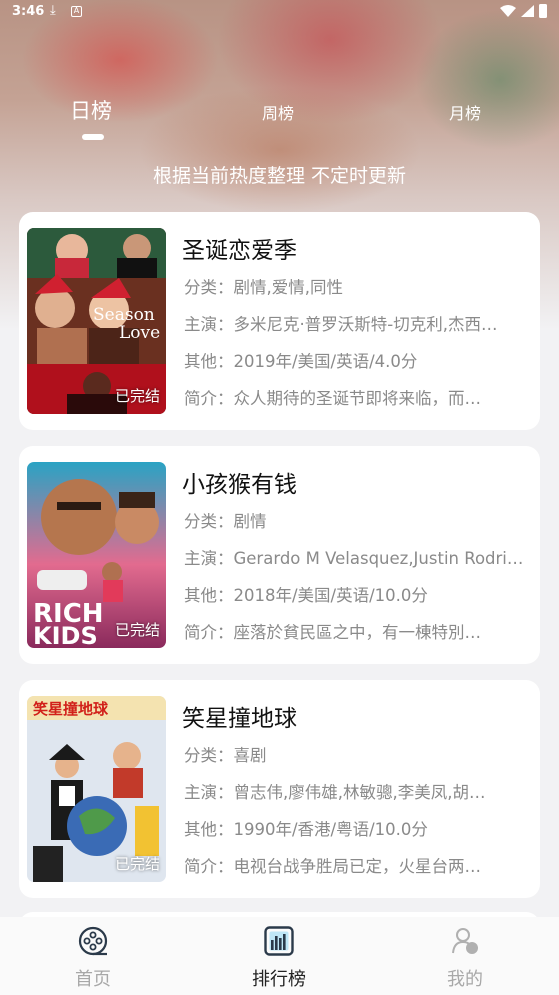  I want to click on tab-daily: 日榜, so click(91, 110).